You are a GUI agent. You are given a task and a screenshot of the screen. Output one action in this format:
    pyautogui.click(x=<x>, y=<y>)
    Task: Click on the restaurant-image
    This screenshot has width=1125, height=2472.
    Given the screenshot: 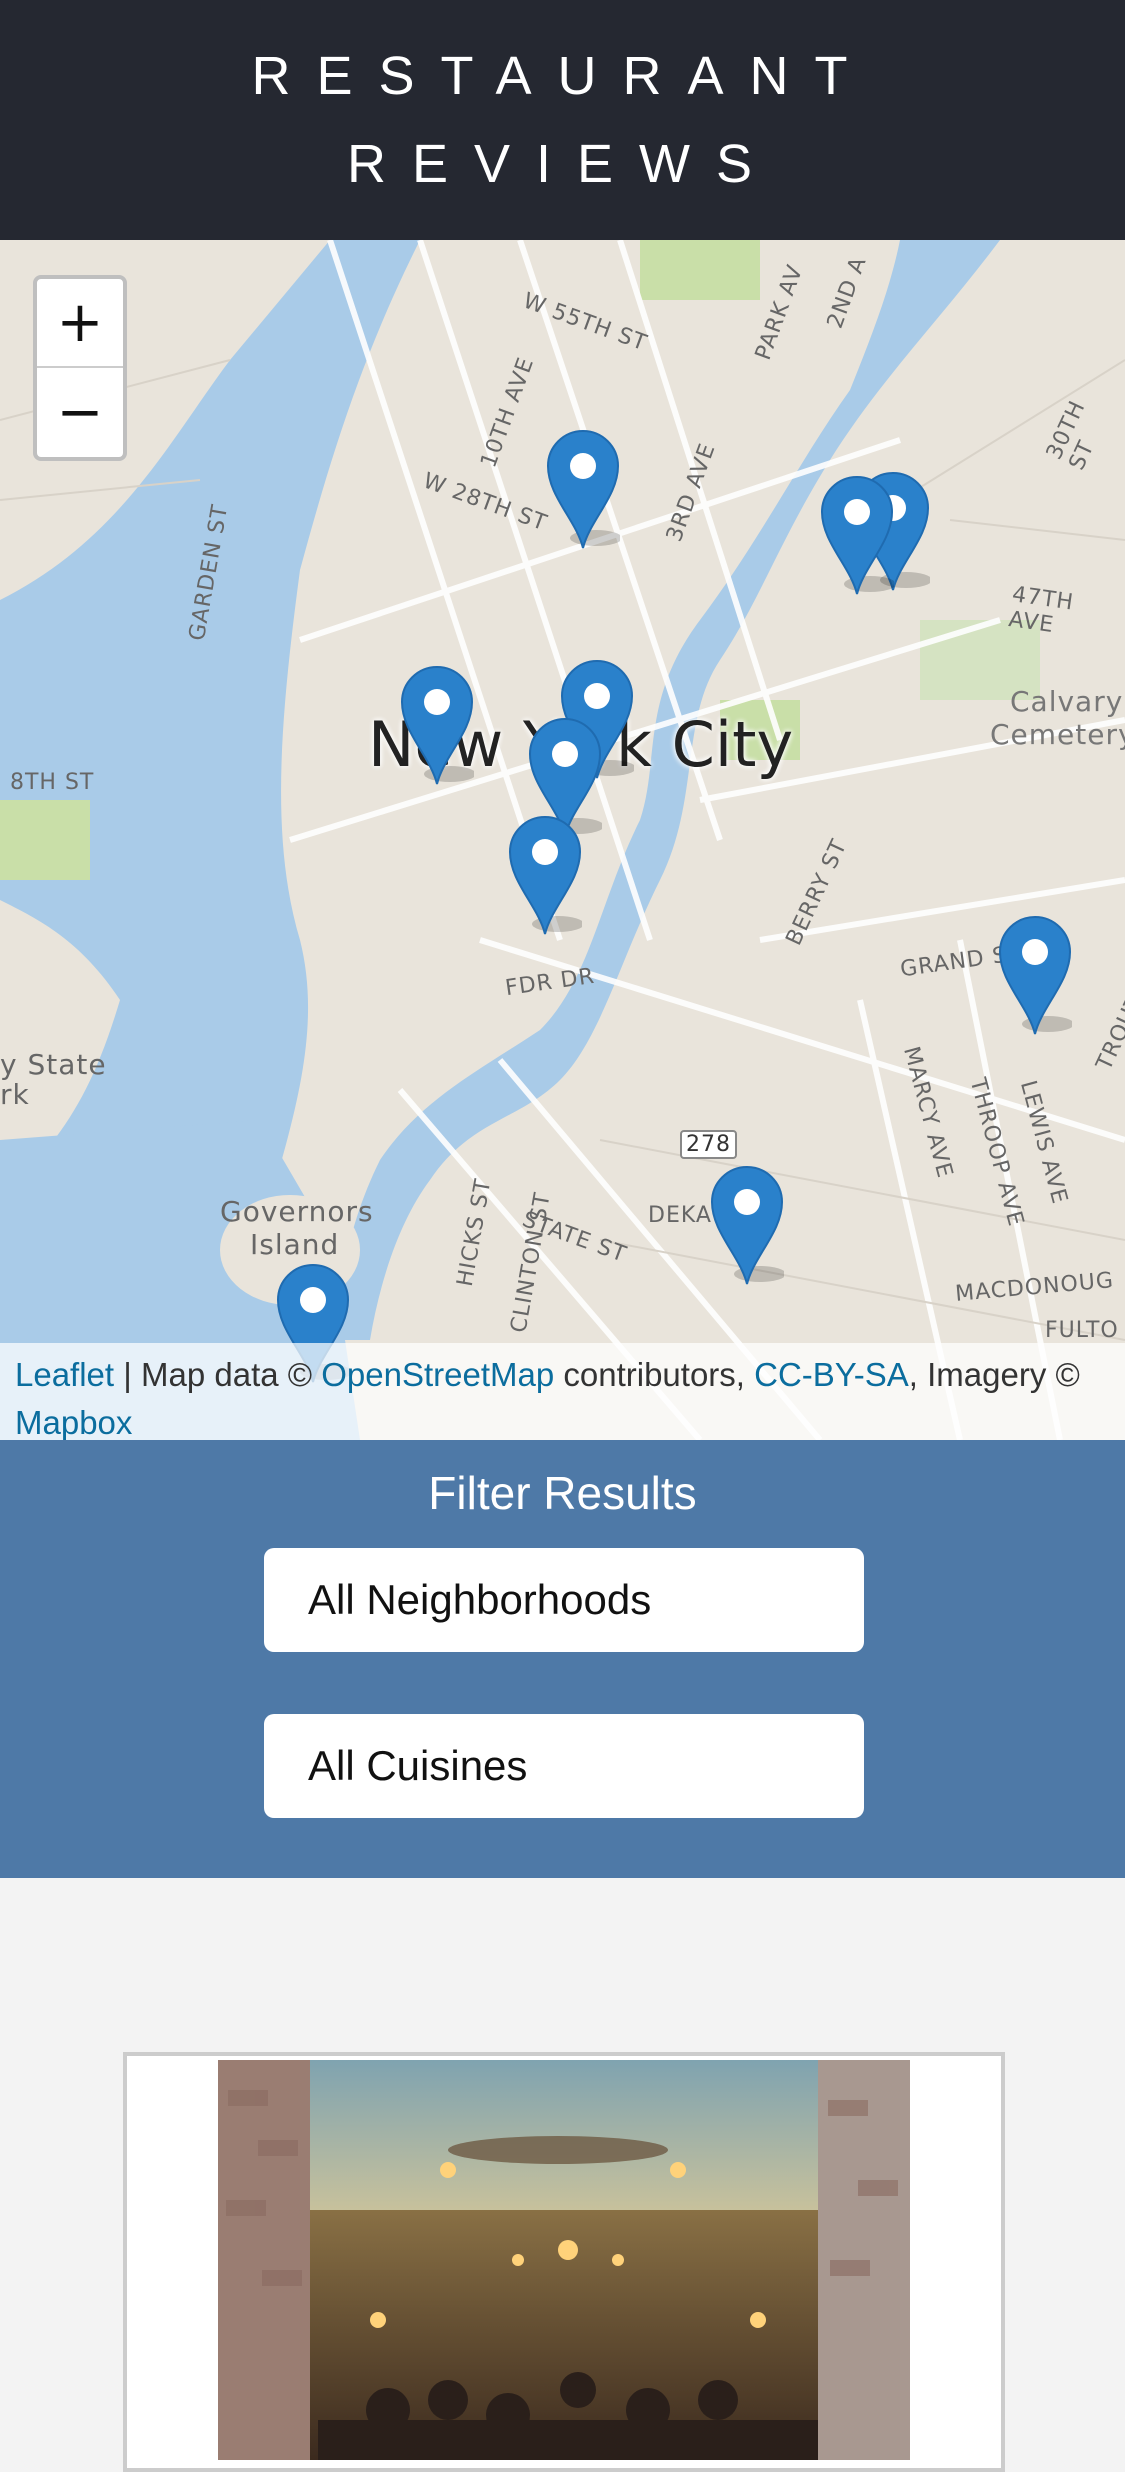 What is the action you would take?
    pyautogui.click(x=564, y=2260)
    